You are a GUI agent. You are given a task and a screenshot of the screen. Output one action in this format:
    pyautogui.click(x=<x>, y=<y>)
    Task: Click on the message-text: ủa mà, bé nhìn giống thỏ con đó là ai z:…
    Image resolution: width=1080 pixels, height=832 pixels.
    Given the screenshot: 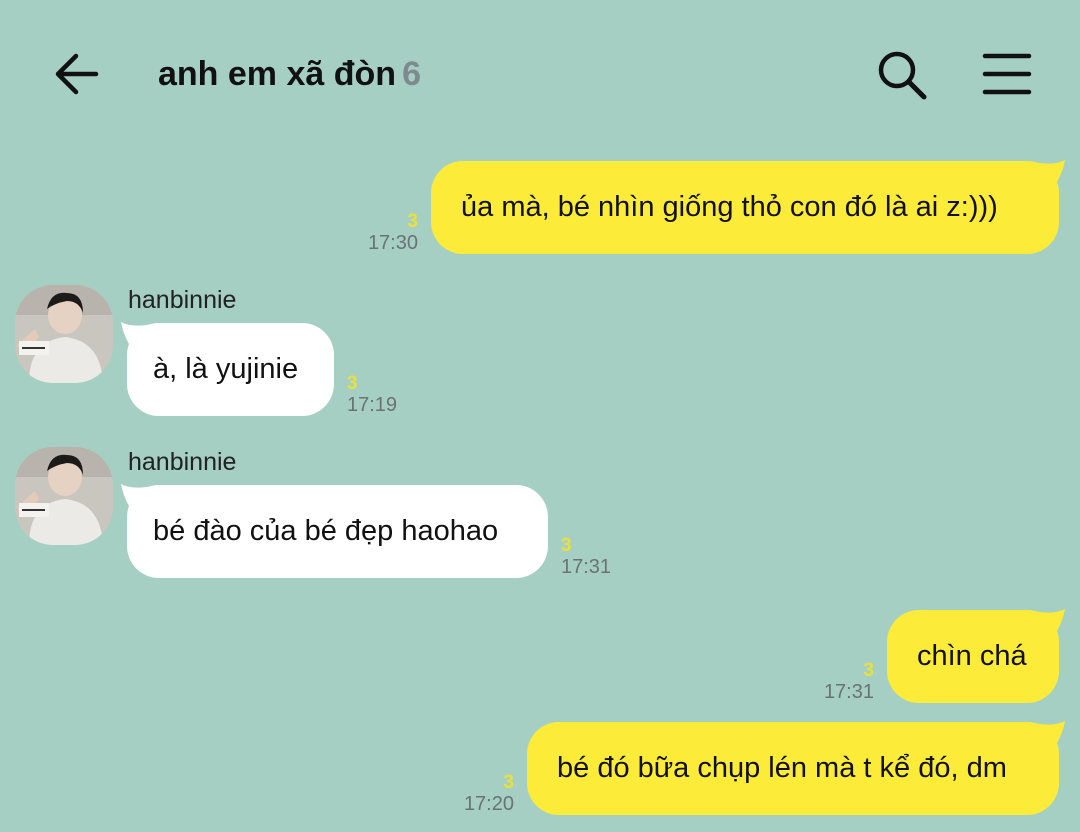 What is the action you would take?
    pyautogui.click(x=729, y=206)
    